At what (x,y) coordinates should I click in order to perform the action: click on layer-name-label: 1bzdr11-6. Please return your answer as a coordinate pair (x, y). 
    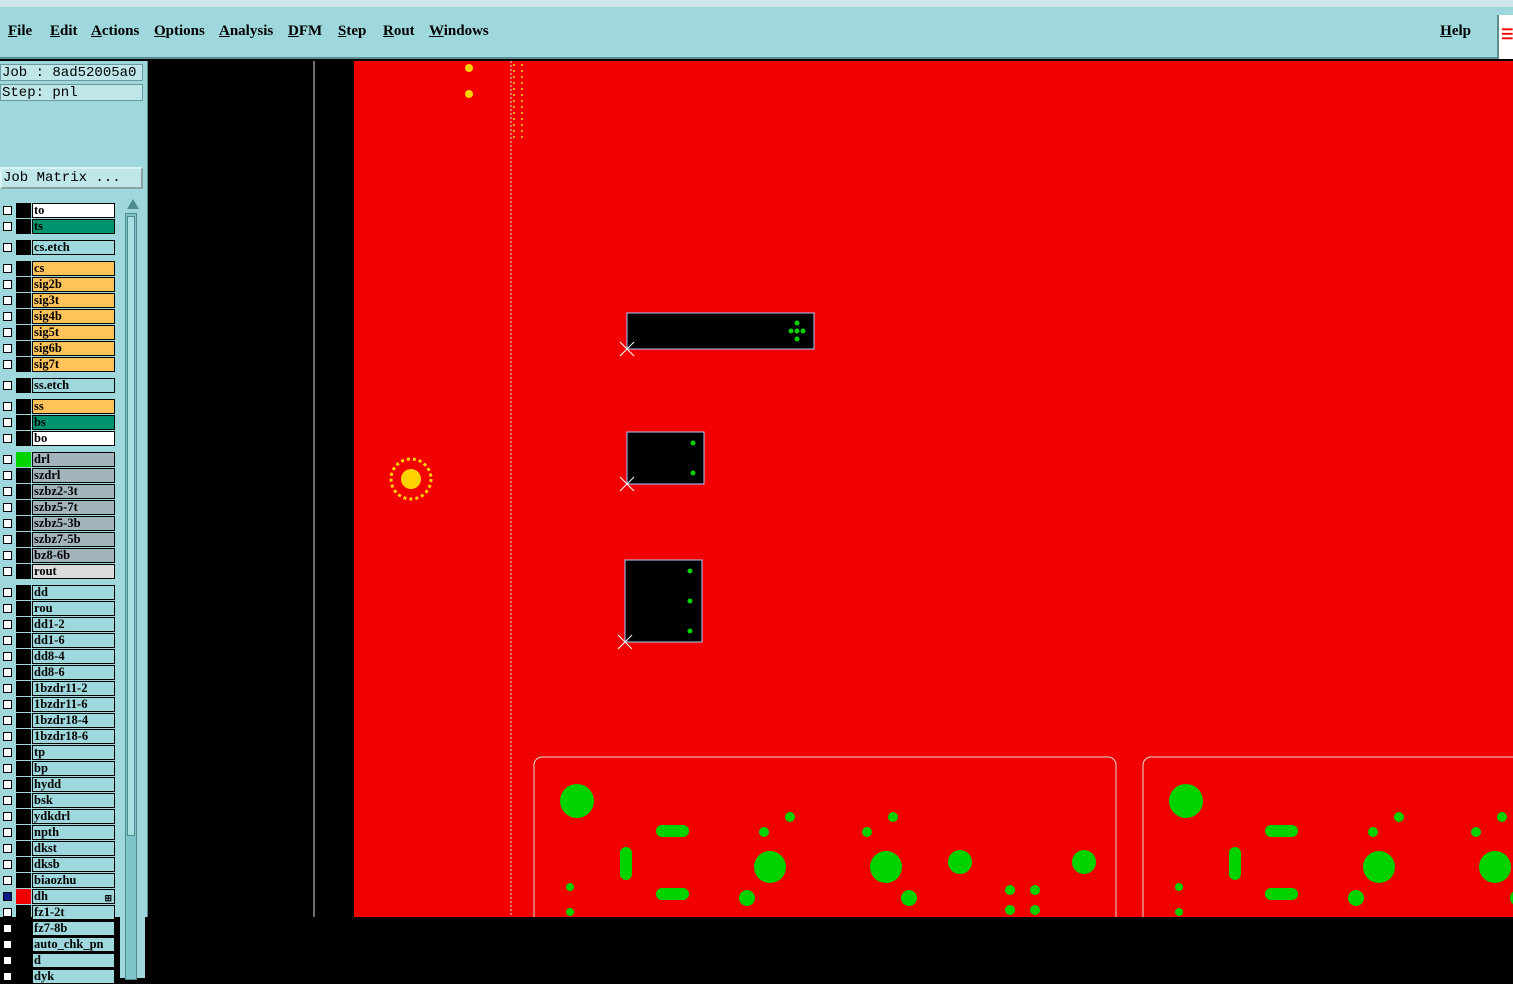
    Looking at the image, I should click on (73, 704).